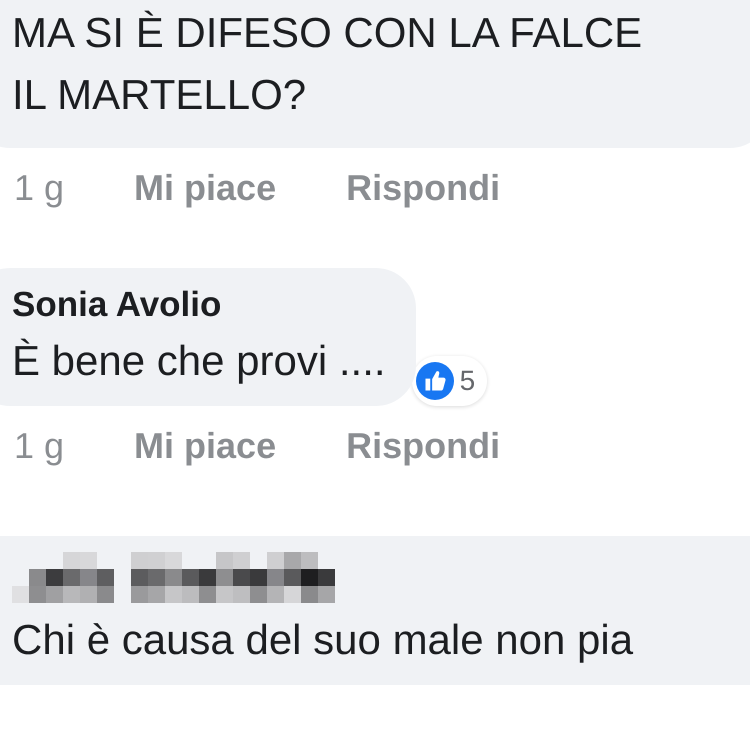 The width and height of the screenshot is (750, 750). I want to click on comment-text: MA SI È DIFESO CON LA FALCE, so click(328, 33).